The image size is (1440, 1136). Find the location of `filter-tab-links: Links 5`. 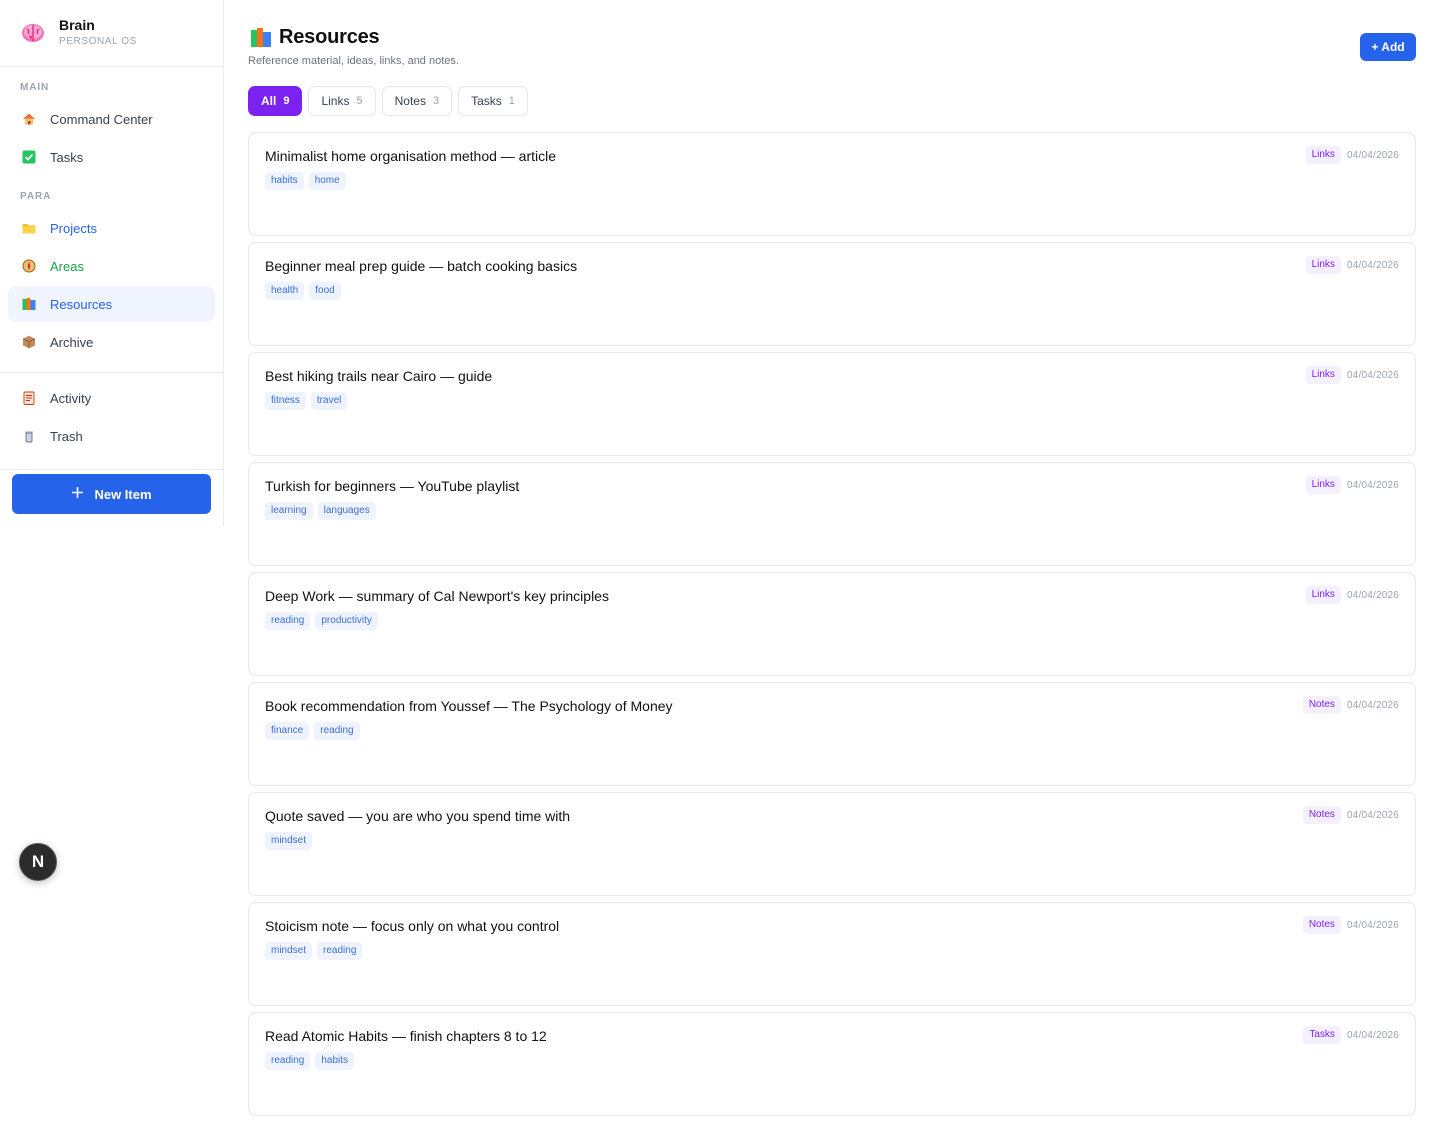

filter-tab-links: Links 5 is located at coordinates (342, 101).